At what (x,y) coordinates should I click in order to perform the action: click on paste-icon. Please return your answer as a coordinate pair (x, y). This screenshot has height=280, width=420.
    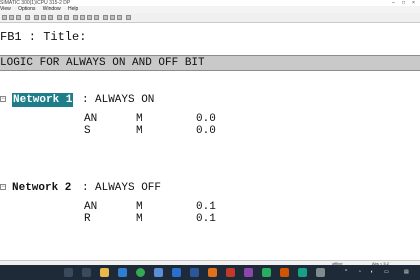
    Looking at the image, I should click on (50, 17).